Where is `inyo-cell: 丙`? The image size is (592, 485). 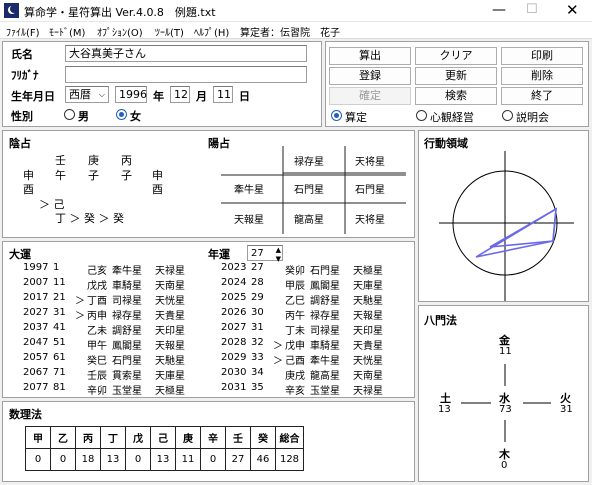 inyo-cell: 丙 is located at coordinates (126, 160).